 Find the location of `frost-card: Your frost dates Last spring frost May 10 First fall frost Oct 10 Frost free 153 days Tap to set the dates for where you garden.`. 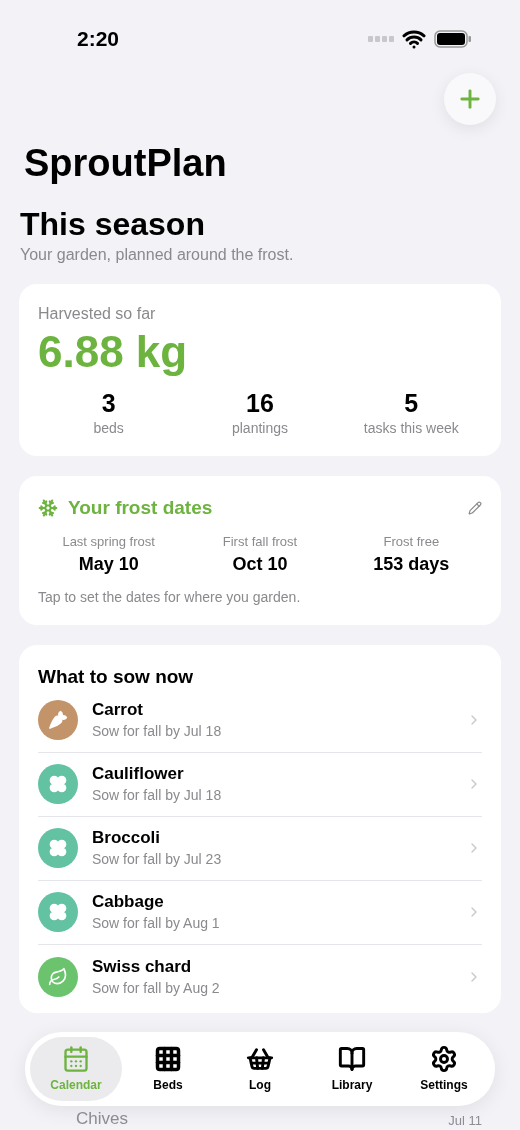

frost-card: Your frost dates Last spring frost May 10 First fall frost Oct 10 Frost free 153 days Tap to set the dates for where you garden. is located at coordinates (260, 550).